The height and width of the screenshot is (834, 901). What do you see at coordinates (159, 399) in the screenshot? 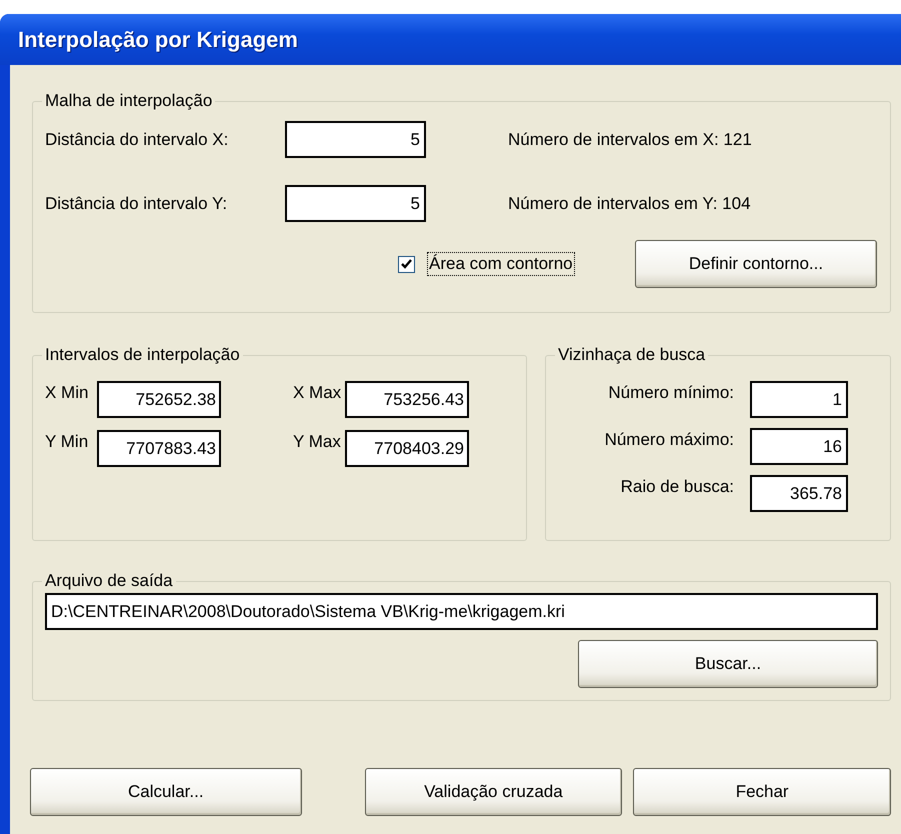
I see `input-field: 752652.38` at bounding box center [159, 399].